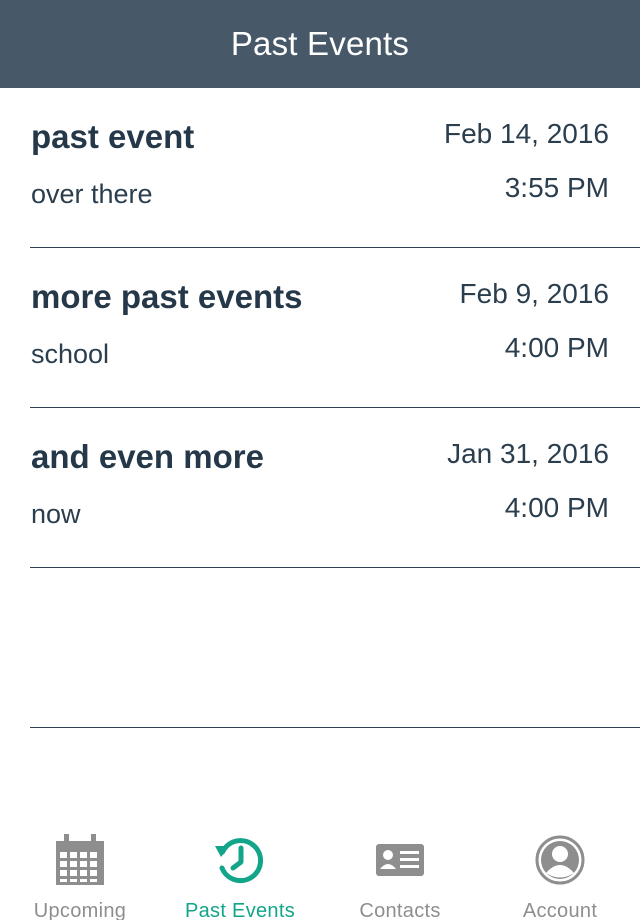 This screenshot has width=640, height=920. What do you see at coordinates (528, 453) in the screenshot?
I see `event-date: Jan 31, 2016` at bounding box center [528, 453].